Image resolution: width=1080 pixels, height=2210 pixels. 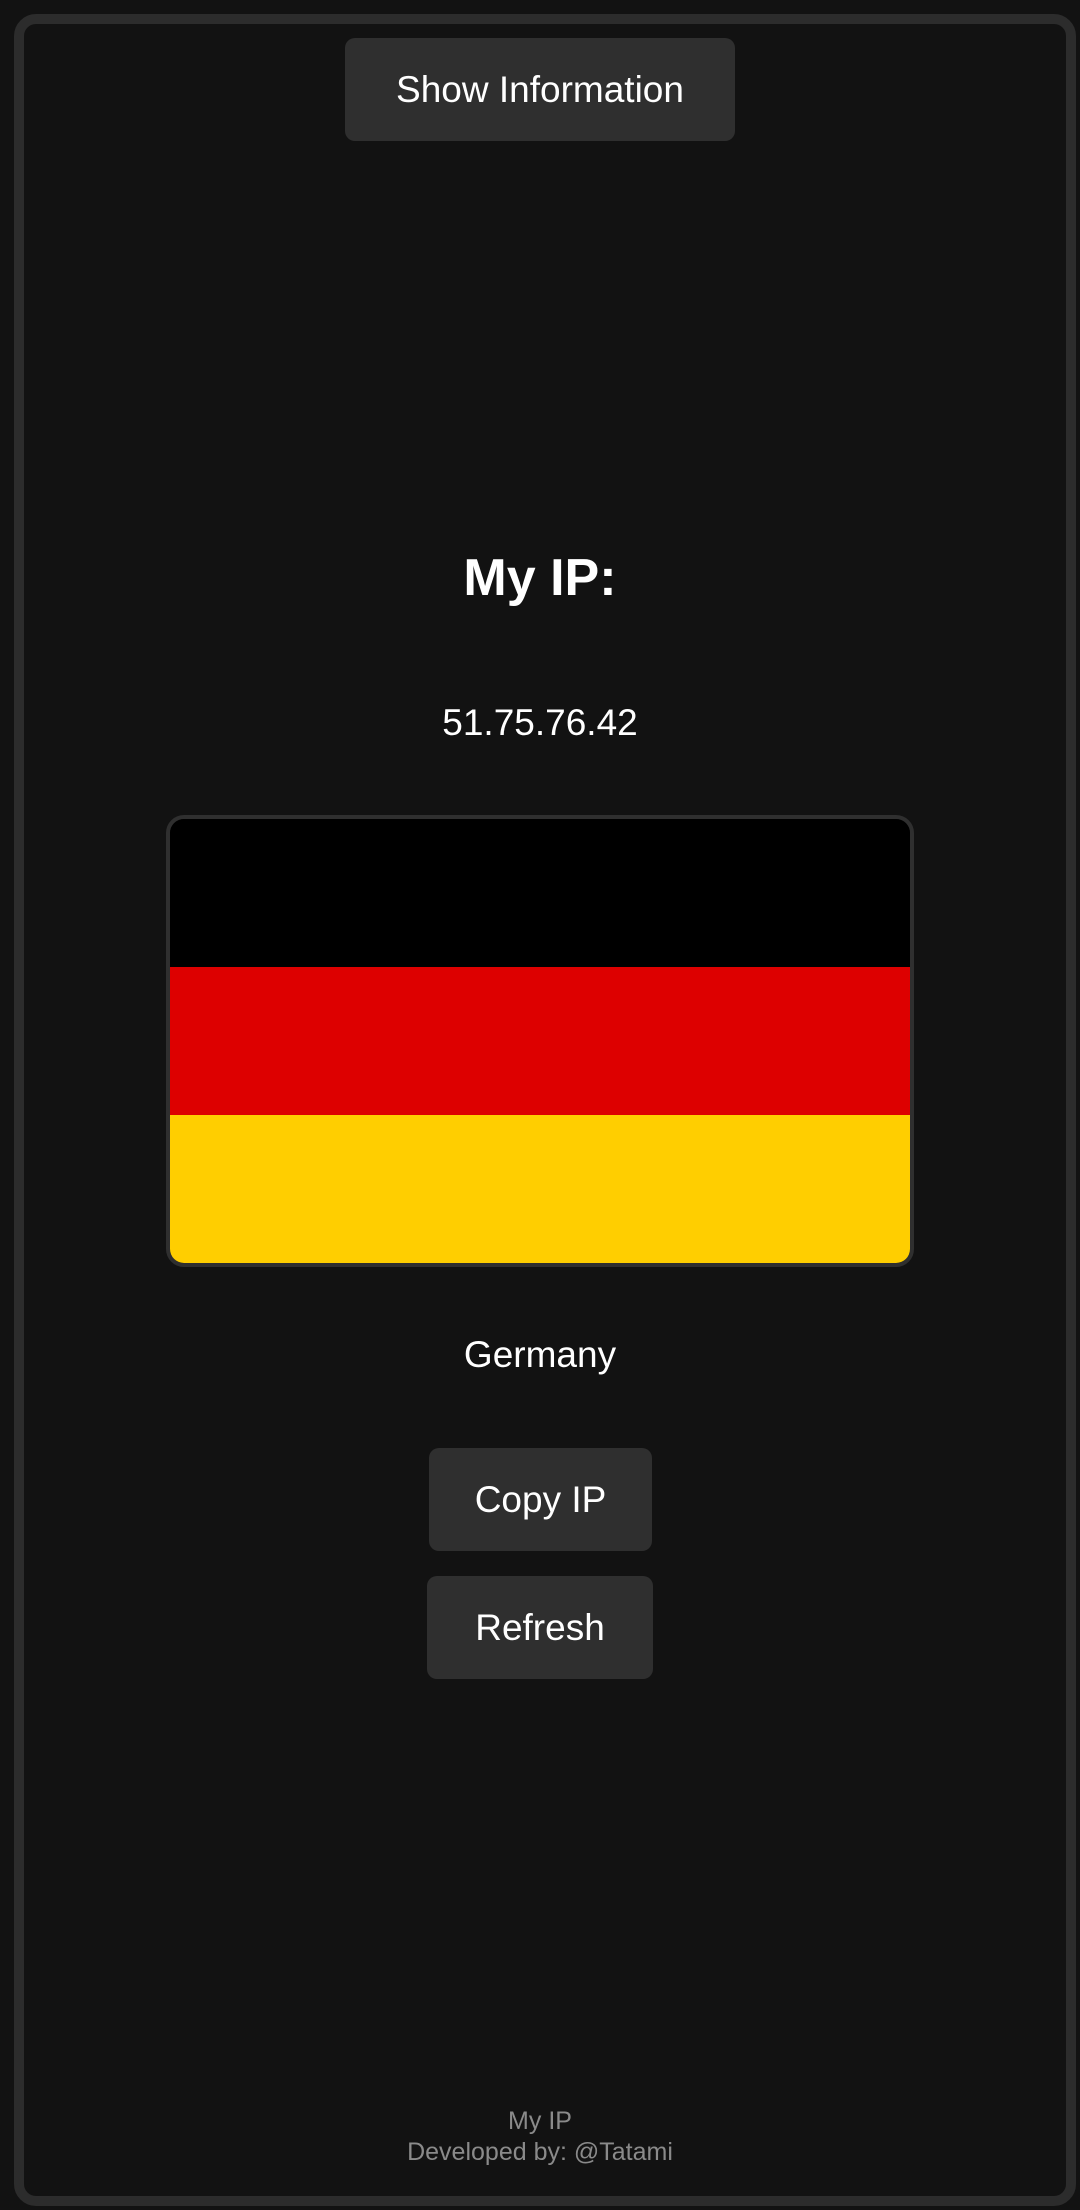 I want to click on refresh-button: Refresh, so click(x=540, y=1627).